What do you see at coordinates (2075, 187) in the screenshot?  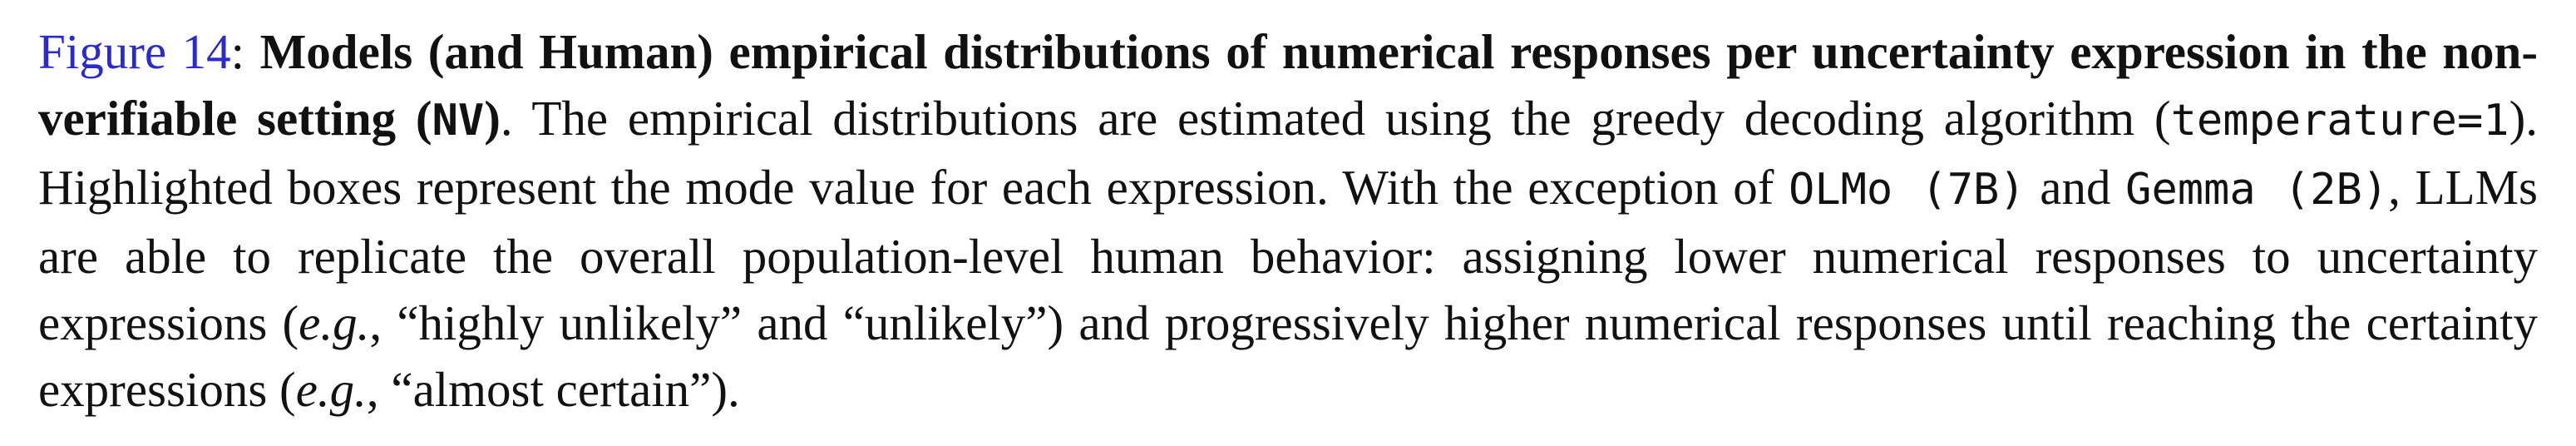 I see `caption-text-3: and` at bounding box center [2075, 187].